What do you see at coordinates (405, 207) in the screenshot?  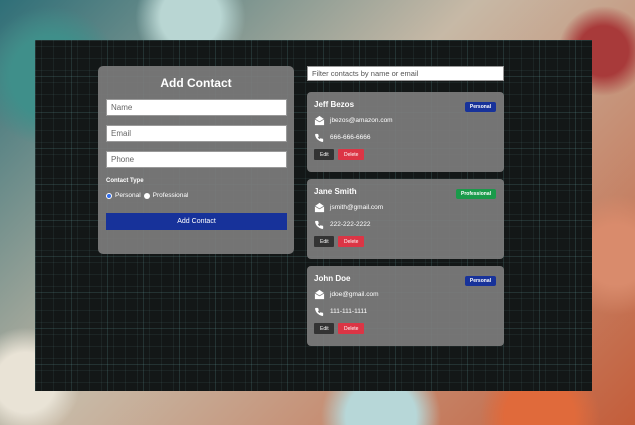 I see `contact-email-row: jsmith@gmail.com` at bounding box center [405, 207].